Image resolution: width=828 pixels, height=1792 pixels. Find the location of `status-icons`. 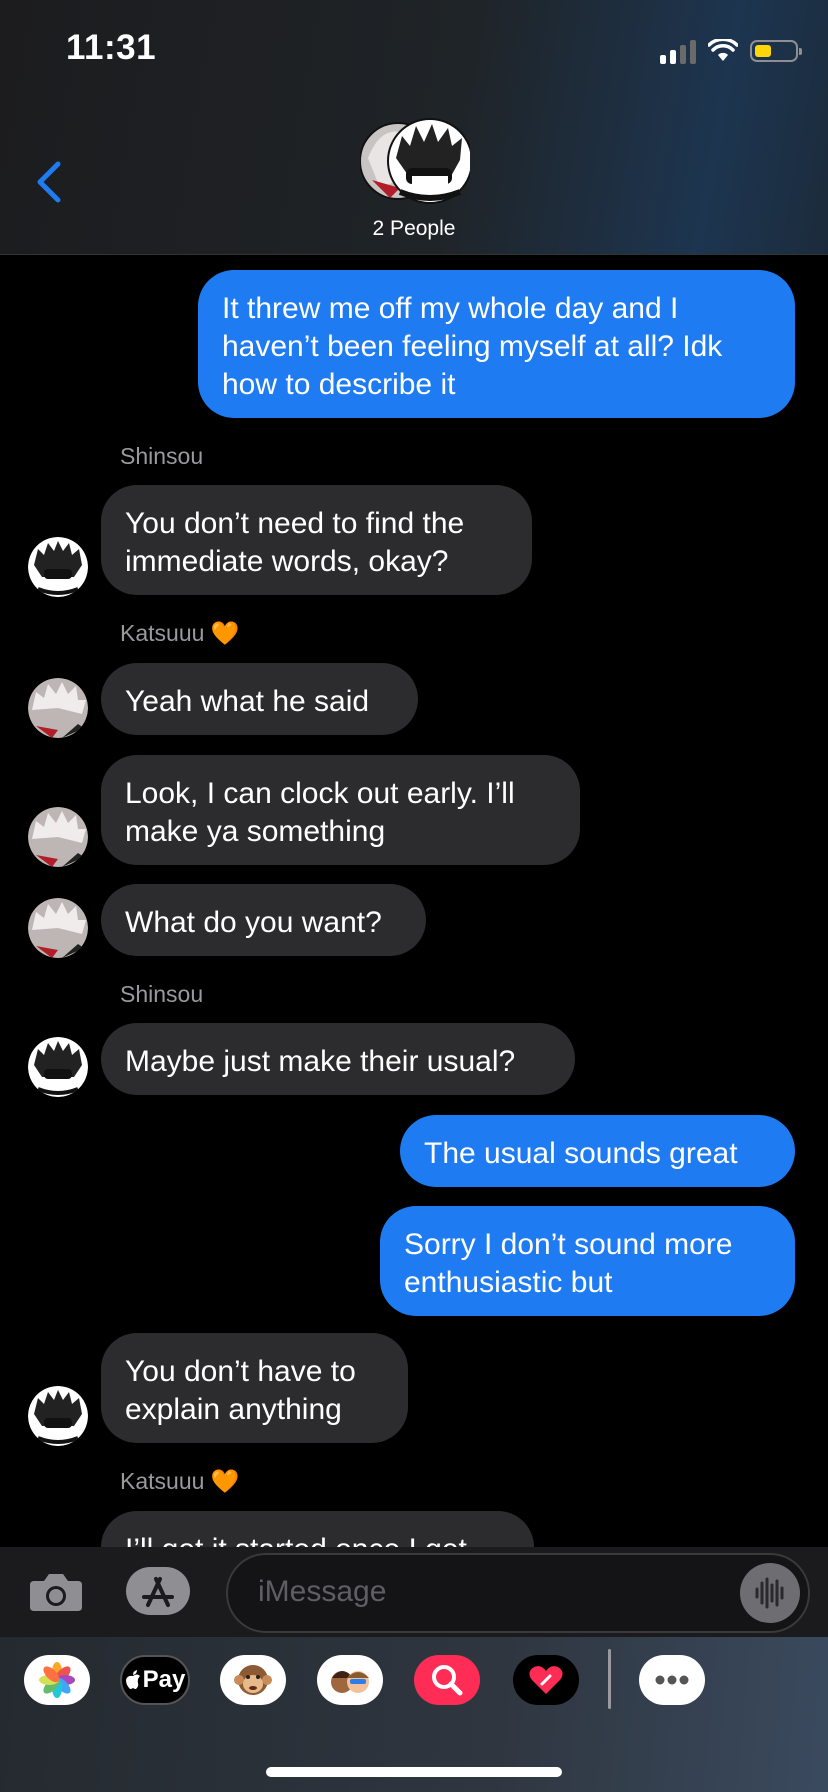

status-icons is located at coordinates (731, 51).